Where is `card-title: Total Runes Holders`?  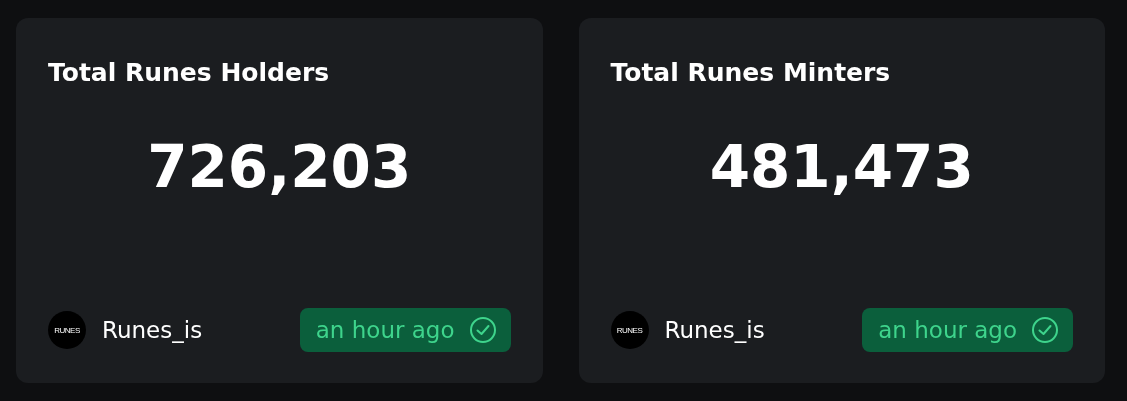 card-title: Total Runes Holders is located at coordinates (189, 73).